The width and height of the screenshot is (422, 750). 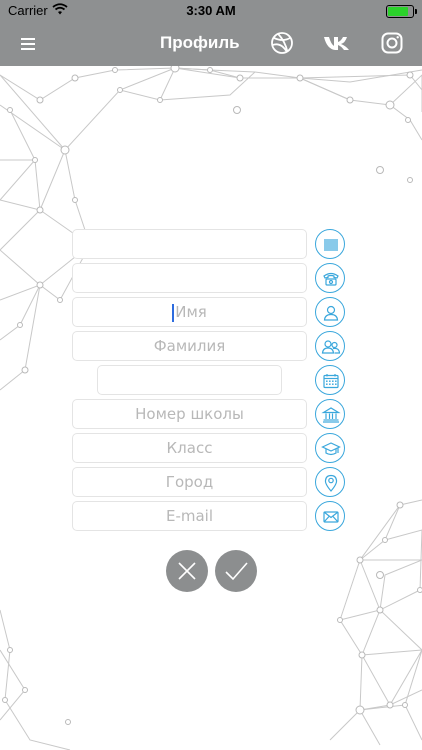 What do you see at coordinates (392, 43) in the screenshot?
I see `instagram-icon` at bounding box center [392, 43].